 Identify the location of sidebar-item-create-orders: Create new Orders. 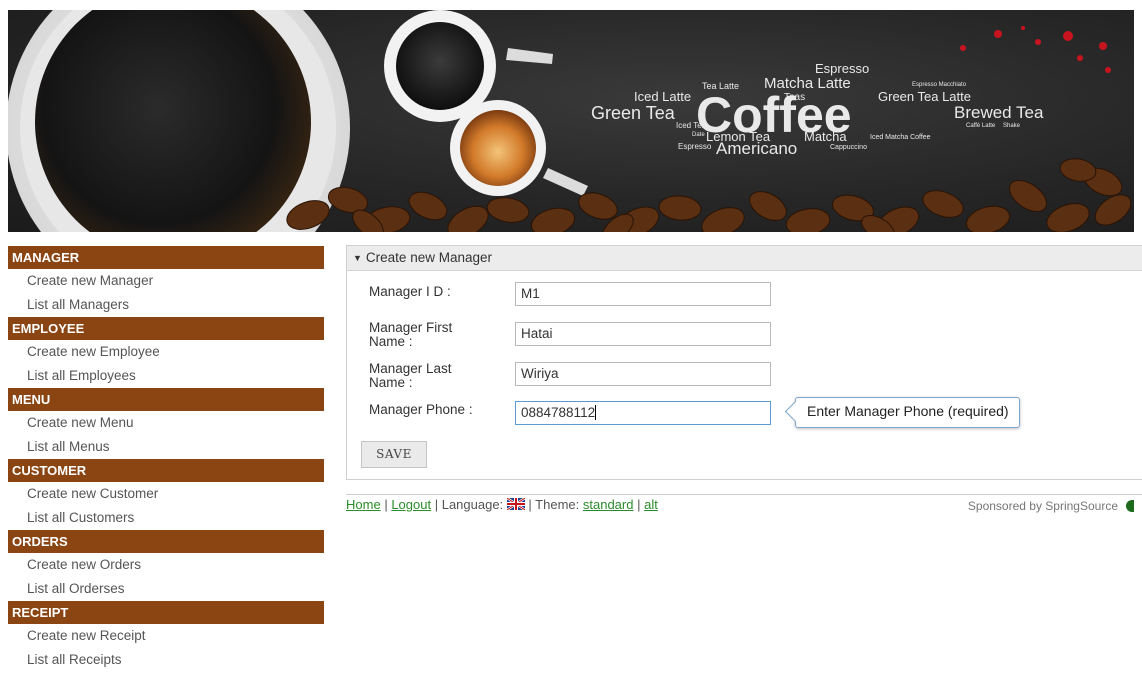
(166, 565).